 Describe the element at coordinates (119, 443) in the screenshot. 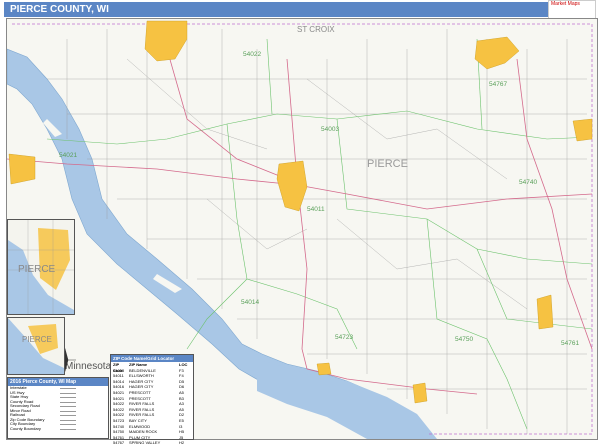

I see `row-zip: 54767` at that location.